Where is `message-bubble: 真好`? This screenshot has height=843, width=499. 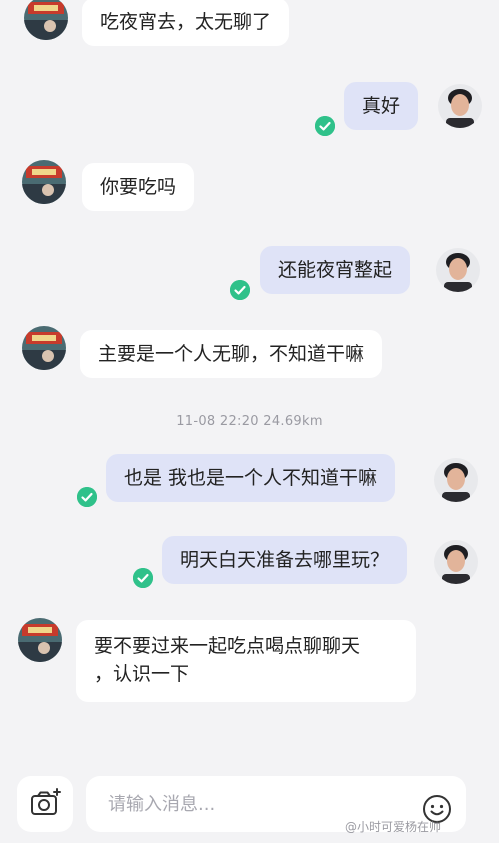 message-bubble: 真好 is located at coordinates (381, 106).